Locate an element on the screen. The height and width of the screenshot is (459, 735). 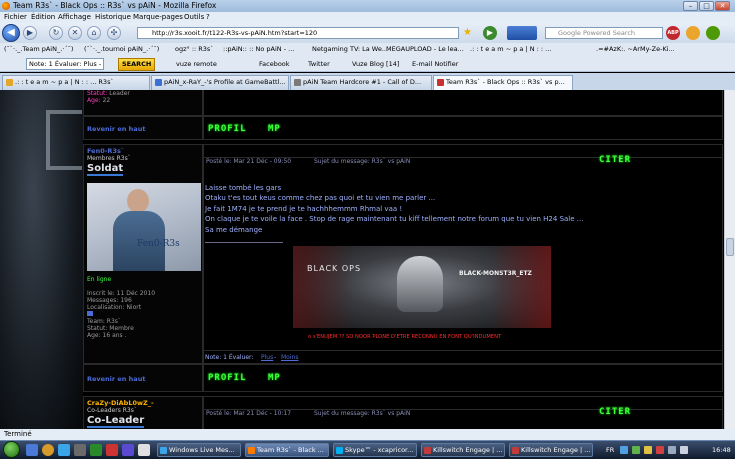
network-icon is located at coordinates (672, 450).